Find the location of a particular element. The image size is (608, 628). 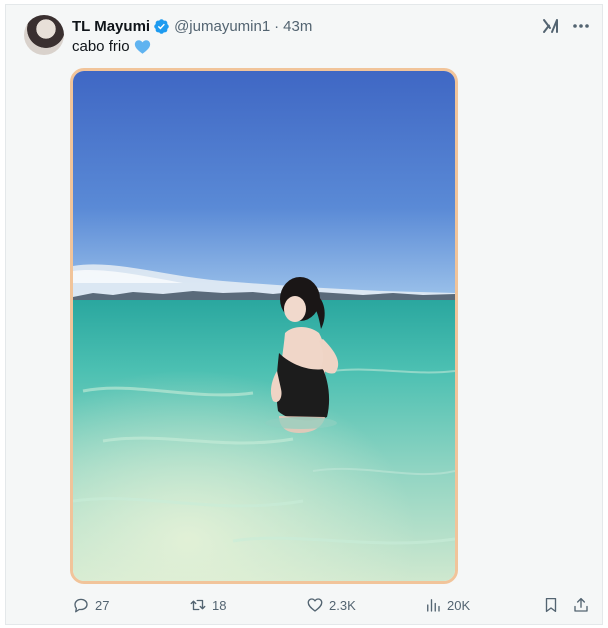

bookmark-button is located at coordinates (551, 605).